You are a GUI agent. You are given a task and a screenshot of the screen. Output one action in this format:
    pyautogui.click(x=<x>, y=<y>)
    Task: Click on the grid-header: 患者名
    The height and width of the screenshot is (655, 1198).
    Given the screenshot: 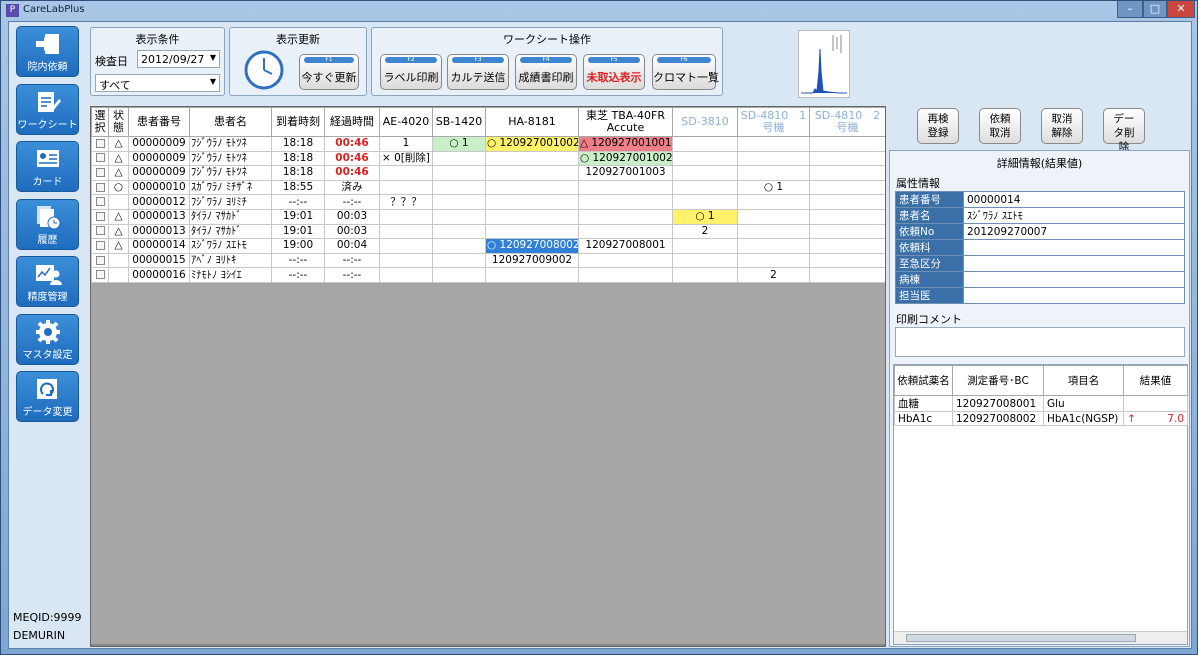 What is the action you would take?
    pyautogui.click(x=230, y=122)
    